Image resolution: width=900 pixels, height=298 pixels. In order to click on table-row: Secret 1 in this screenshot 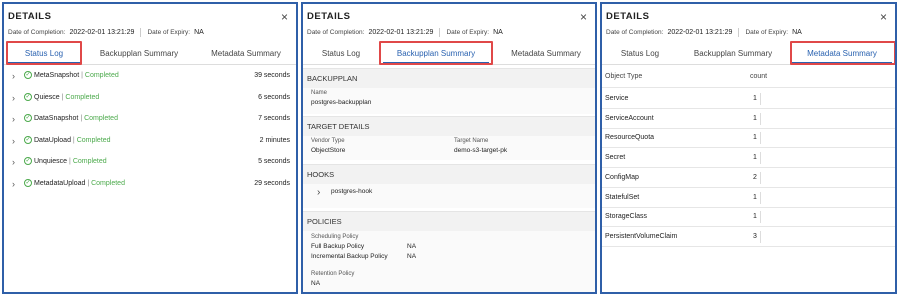, I will do `click(748, 158)`.